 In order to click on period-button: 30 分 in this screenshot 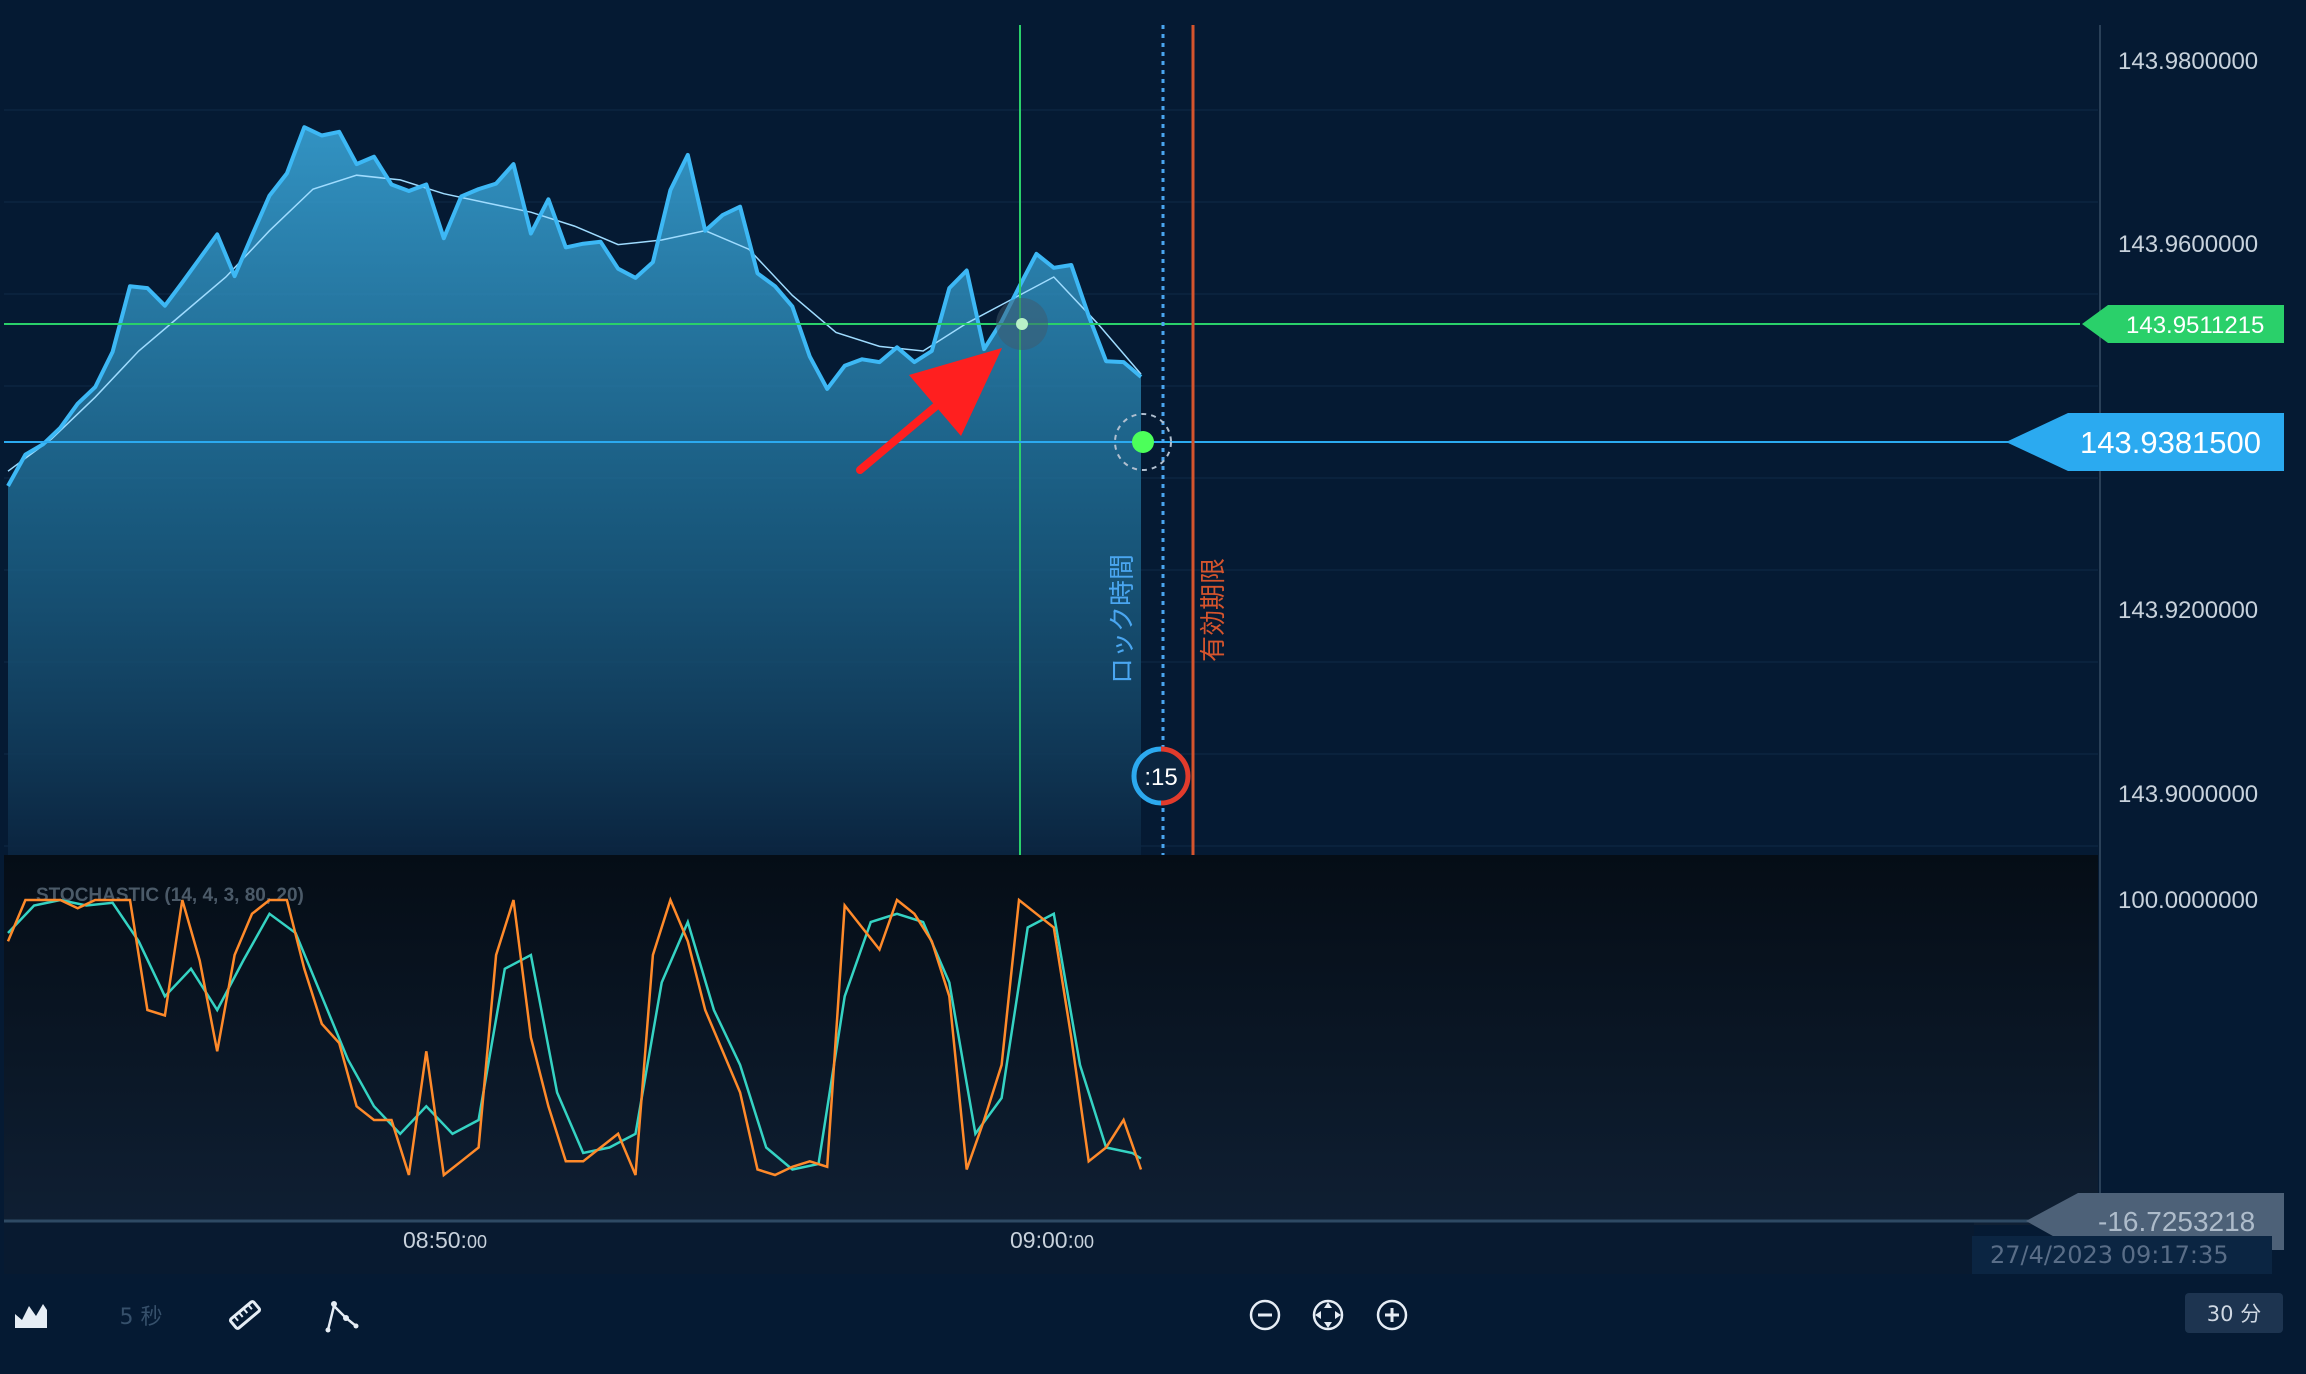, I will do `click(2234, 1313)`.